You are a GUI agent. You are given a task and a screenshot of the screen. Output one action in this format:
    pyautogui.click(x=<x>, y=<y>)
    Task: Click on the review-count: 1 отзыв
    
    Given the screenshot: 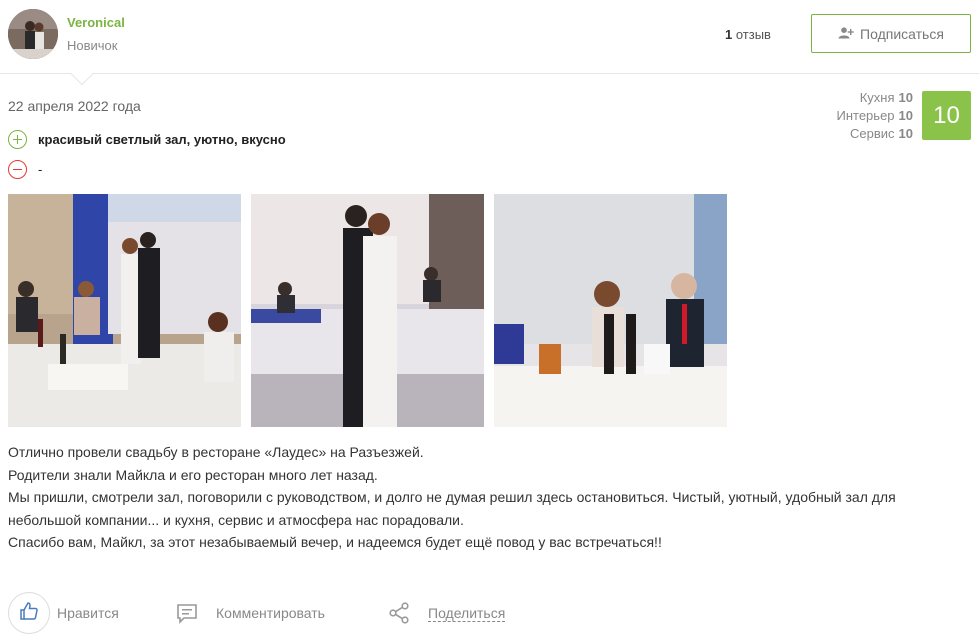 What is the action you would take?
    pyautogui.click(x=748, y=34)
    